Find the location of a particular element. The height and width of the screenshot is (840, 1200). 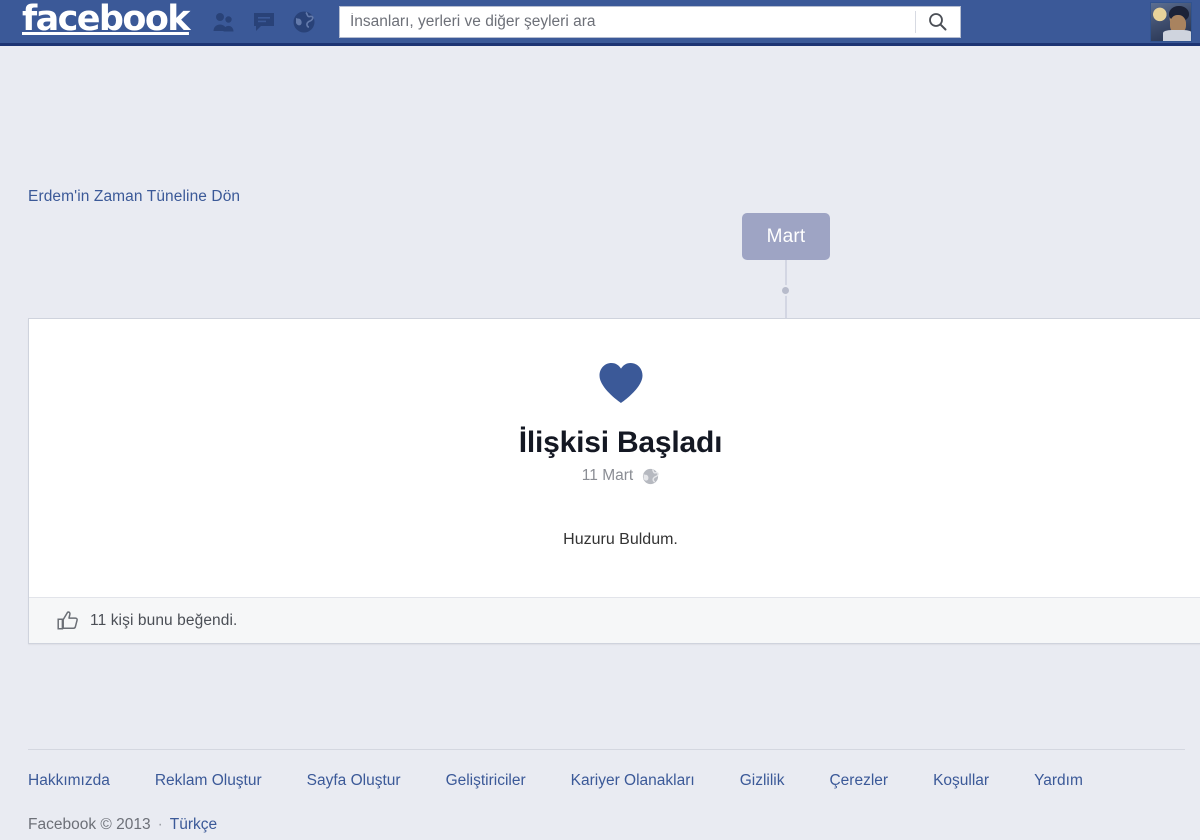

life-event-title: İlişkisi Başladı is located at coordinates (620, 442).